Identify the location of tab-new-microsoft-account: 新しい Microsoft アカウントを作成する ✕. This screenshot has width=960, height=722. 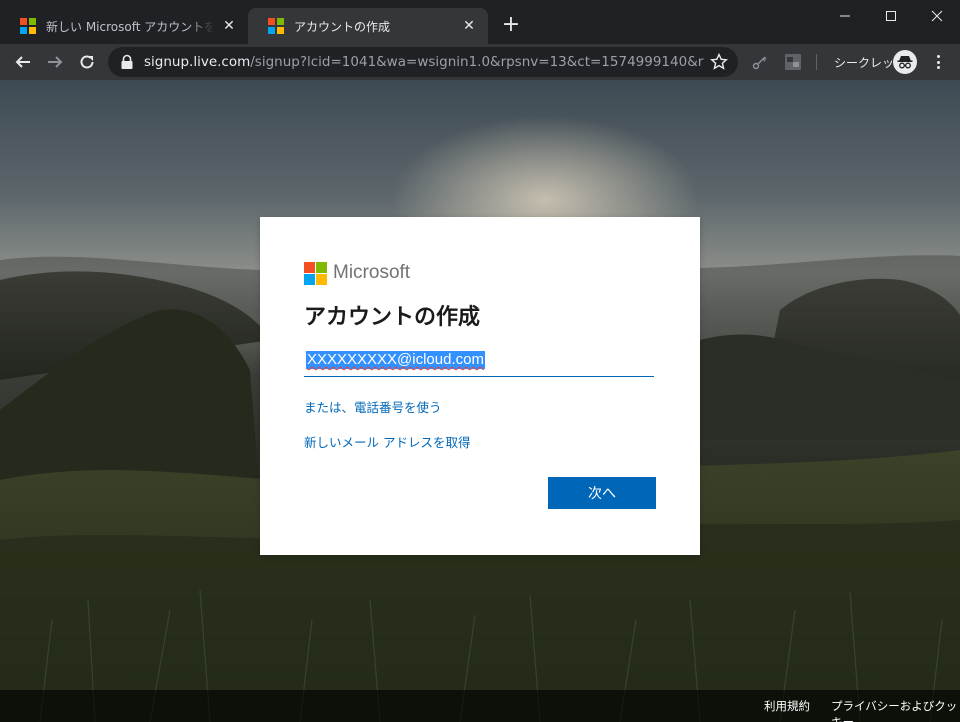
(124, 26).